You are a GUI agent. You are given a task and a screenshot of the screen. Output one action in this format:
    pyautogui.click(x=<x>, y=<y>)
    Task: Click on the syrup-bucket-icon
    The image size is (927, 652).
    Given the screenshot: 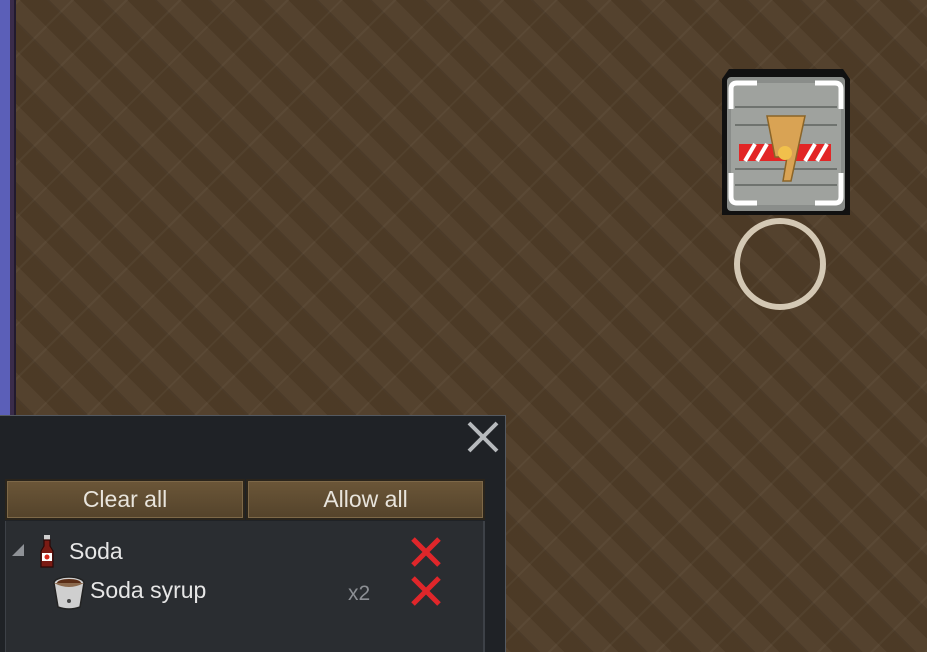 What is the action you would take?
    pyautogui.click(x=69, y=593)
    